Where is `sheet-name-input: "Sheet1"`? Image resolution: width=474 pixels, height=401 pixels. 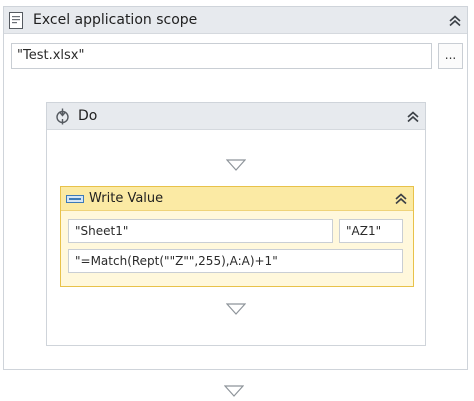 sheet-name-input: "Sheet1" is located at coordinates (200, 231).